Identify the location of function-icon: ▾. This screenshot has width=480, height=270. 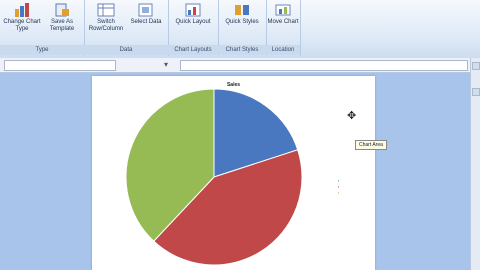
(166, 64).